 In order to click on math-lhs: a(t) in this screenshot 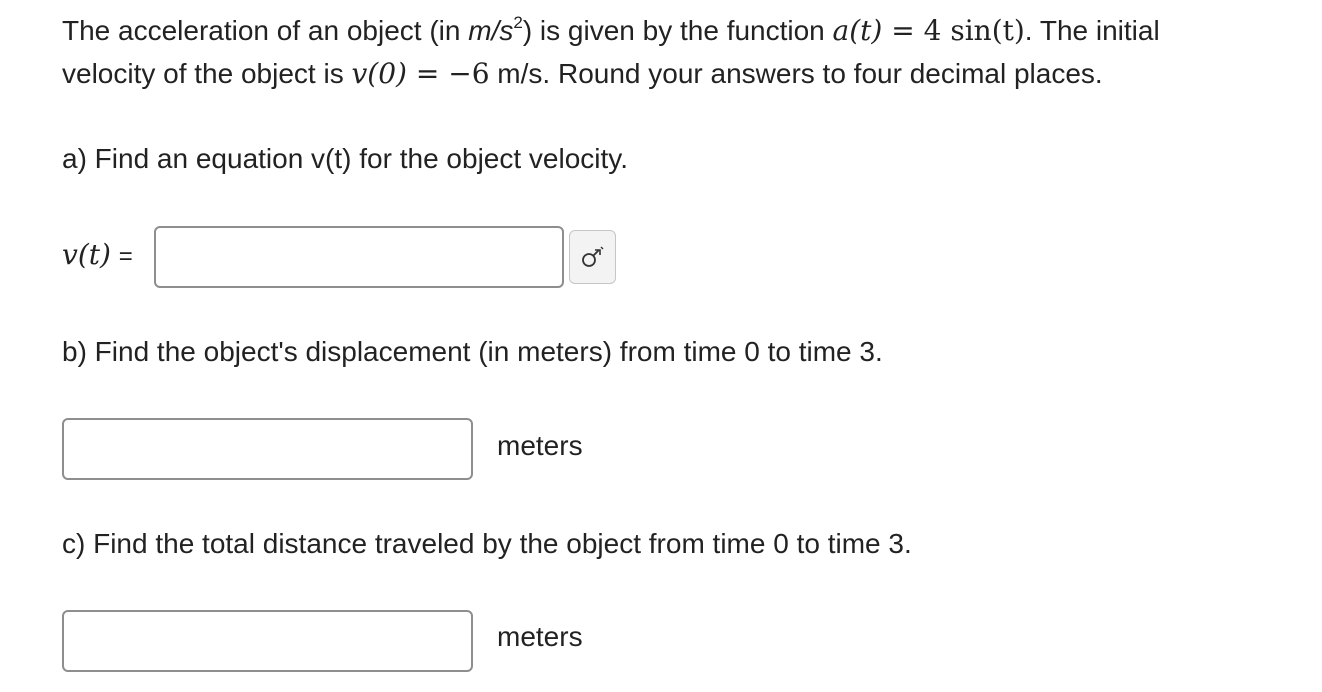, I will do `click(857, 30)`.